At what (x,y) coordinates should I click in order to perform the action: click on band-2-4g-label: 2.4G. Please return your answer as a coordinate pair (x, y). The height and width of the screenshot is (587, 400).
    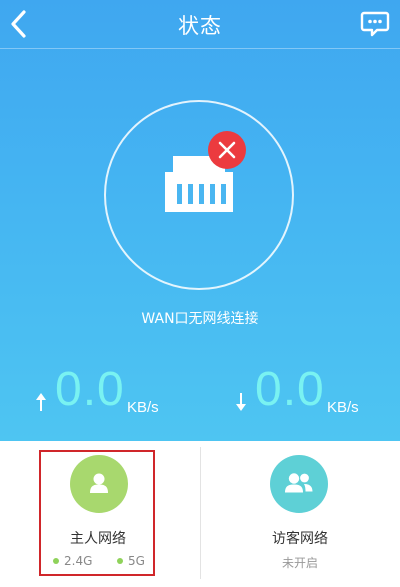
    Looking at the image, I should click on (78, 561).